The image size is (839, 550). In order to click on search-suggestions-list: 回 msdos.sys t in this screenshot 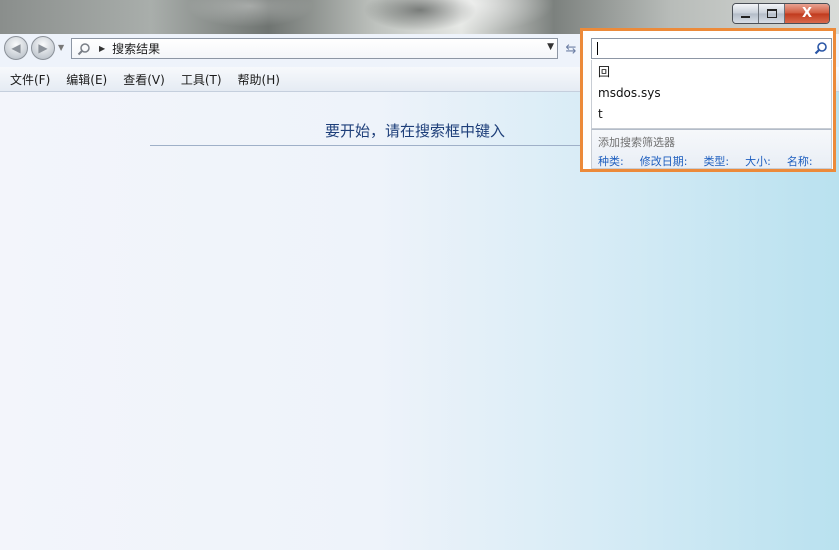, I will do `click(711, 94)`.